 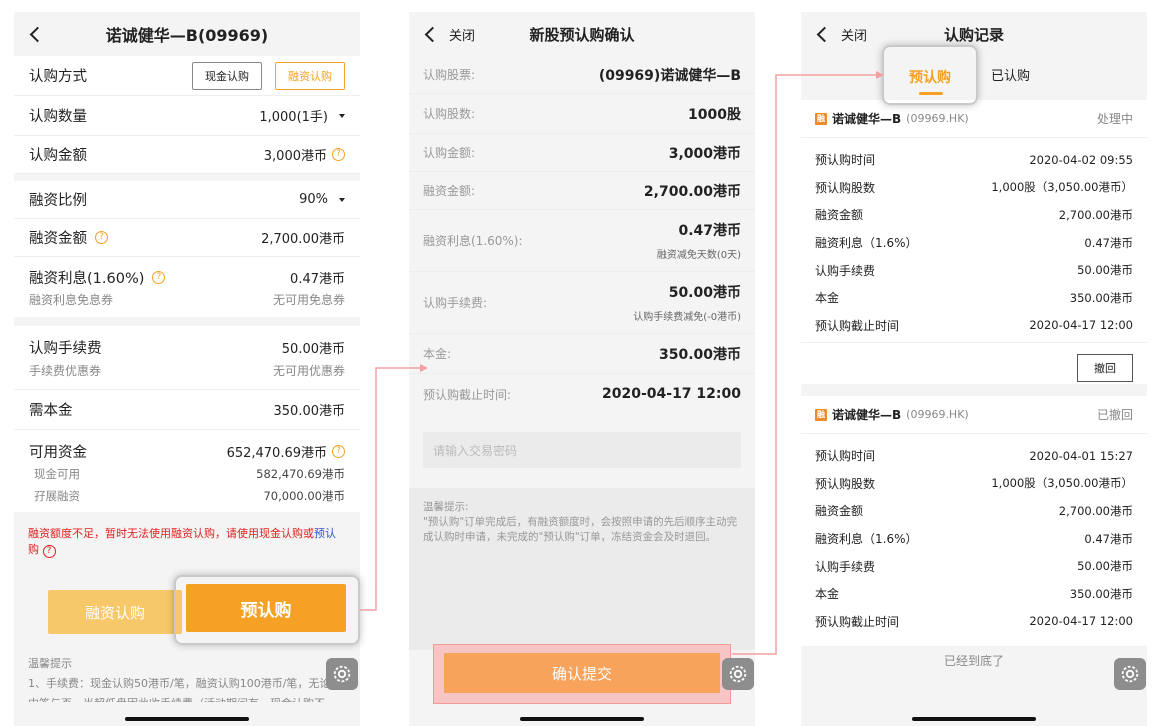 What do you see at coordinates (310, 75) in the screenshot?
I see `margin-subscribe-button: 融资认购` at bounding box center [310, 75].